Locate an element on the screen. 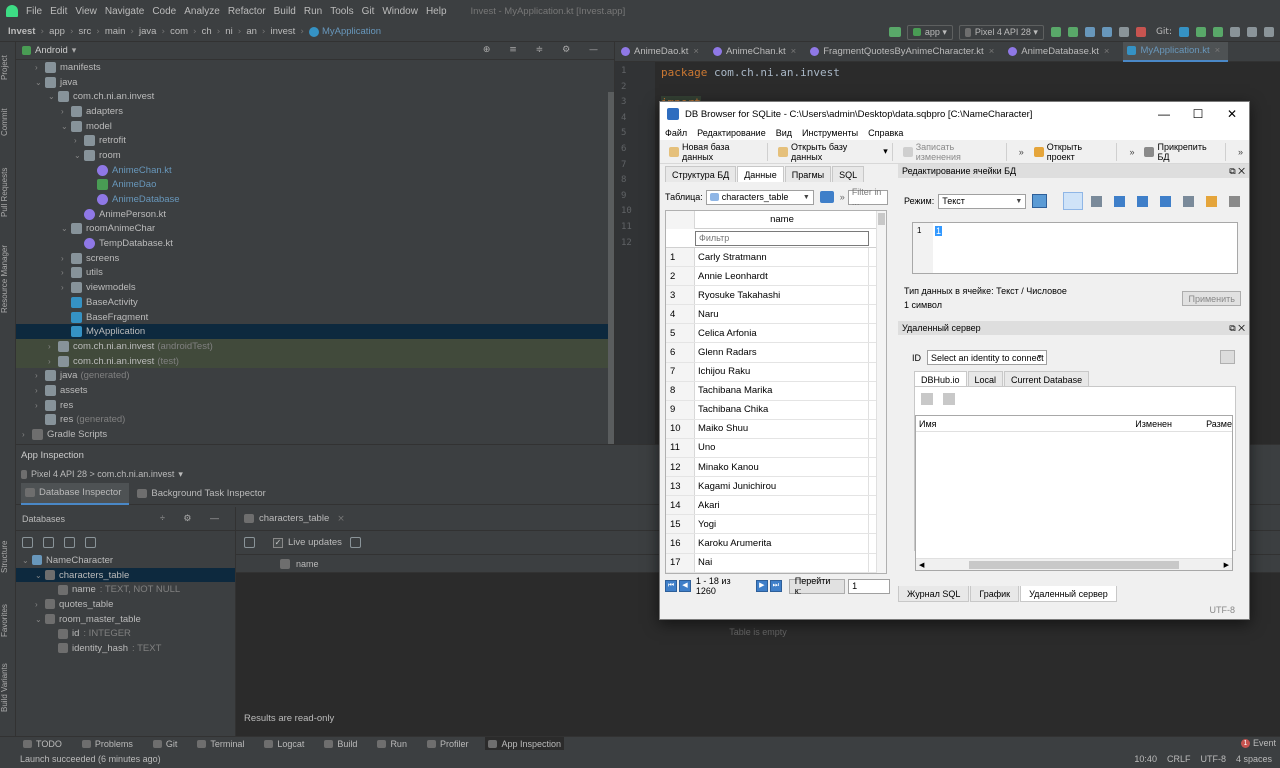 The image size is (1280, 768). menu-code: Code is located at coordinates (164, 11).